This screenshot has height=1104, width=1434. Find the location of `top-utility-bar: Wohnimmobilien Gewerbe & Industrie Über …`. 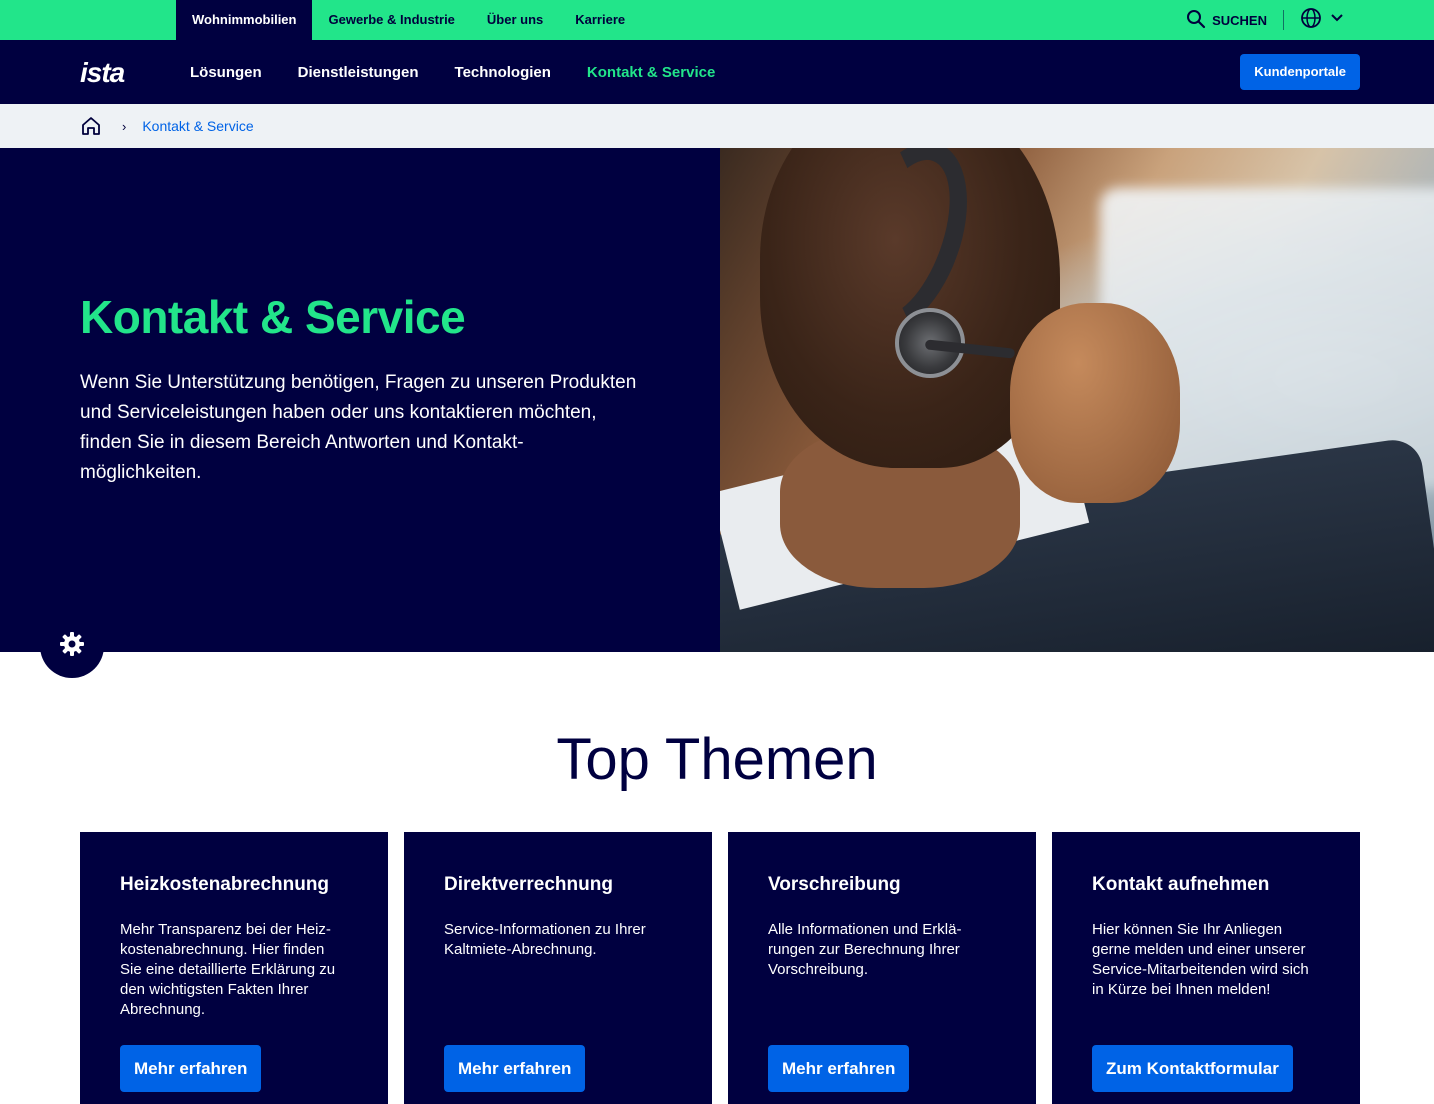

top-utility-bar: Wohnimmobilien Gewerbe & Industrie Über … is located at coordinates (717, 20).